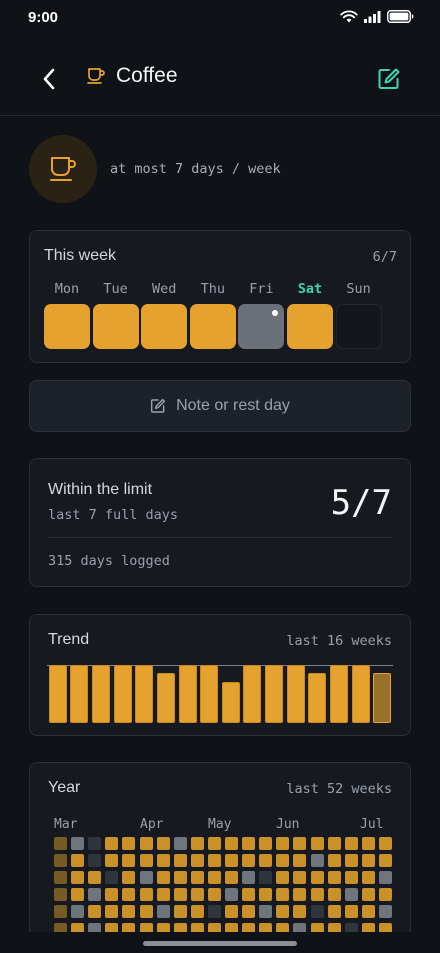 The image size is (440, 953). What do you see at coordinates (372, 16) in the screenshot?
I see `cellular-signal-icon` at bounding box center [372, 16].